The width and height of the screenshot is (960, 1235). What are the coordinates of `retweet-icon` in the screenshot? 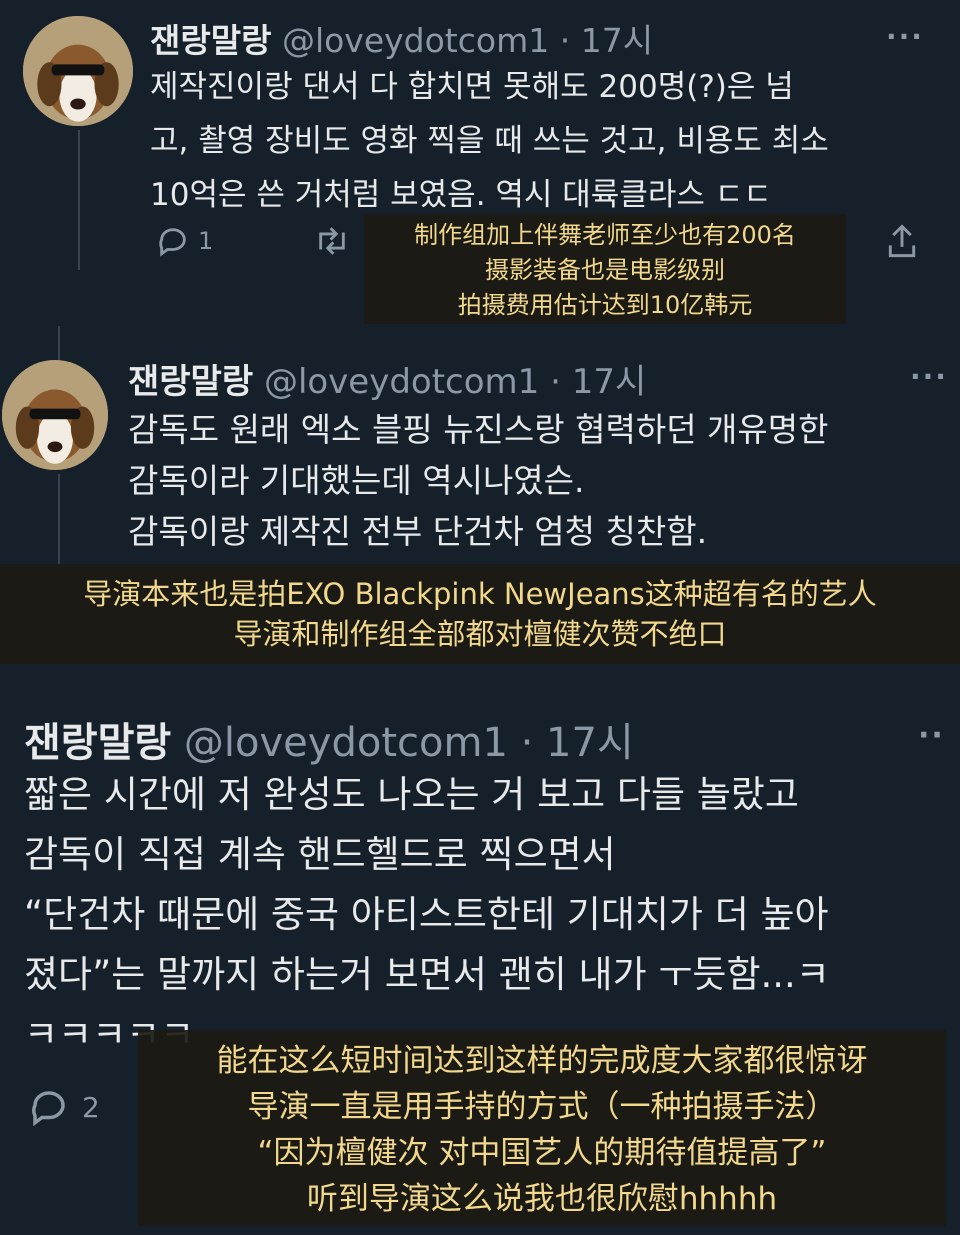 It's located at (332, 241).